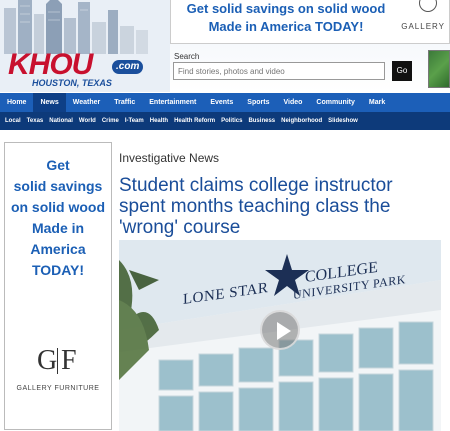 This screenshot has width=450, height=431. Describe the element at coordinates (61, 121) in the screenshot. I see `subnav-item-national: National` at that location.